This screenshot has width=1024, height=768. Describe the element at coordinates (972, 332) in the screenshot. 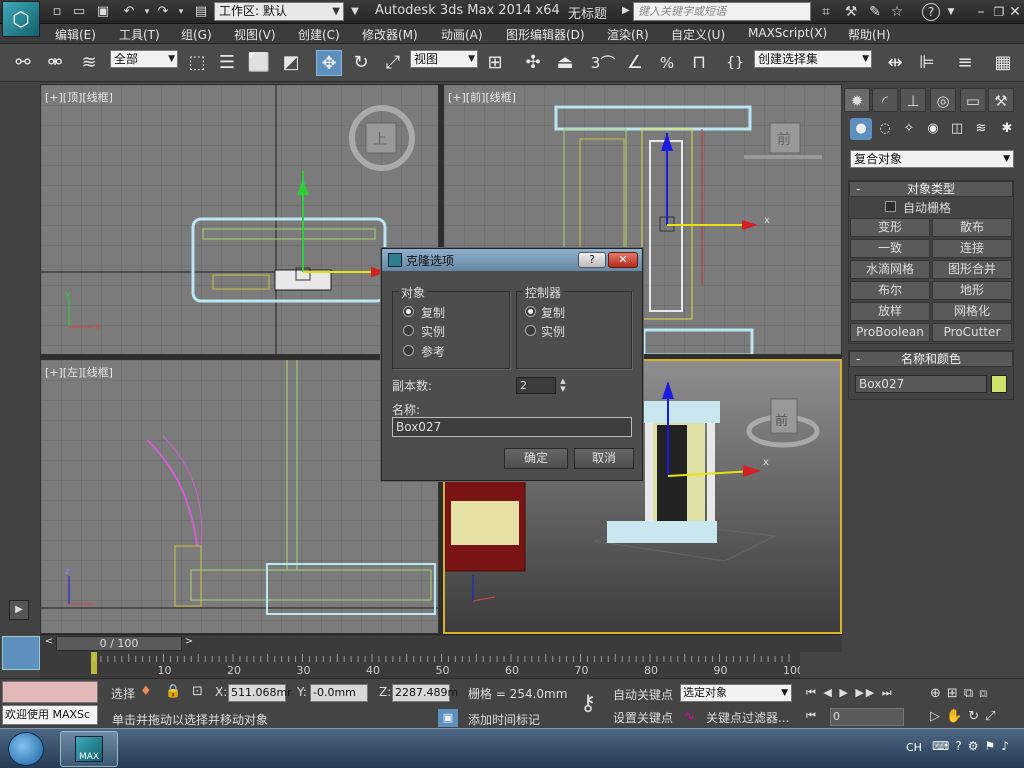

I see `procutter-button: ProCutter` at that location.